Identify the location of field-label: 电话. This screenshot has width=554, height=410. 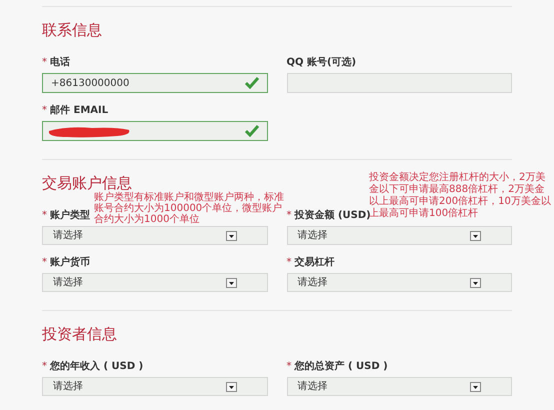
(60, 63).